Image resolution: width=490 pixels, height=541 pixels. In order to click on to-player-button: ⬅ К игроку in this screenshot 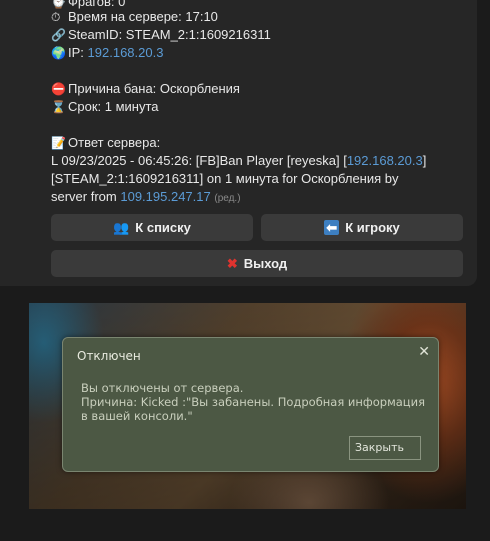, I will do `click(362, 227)`.